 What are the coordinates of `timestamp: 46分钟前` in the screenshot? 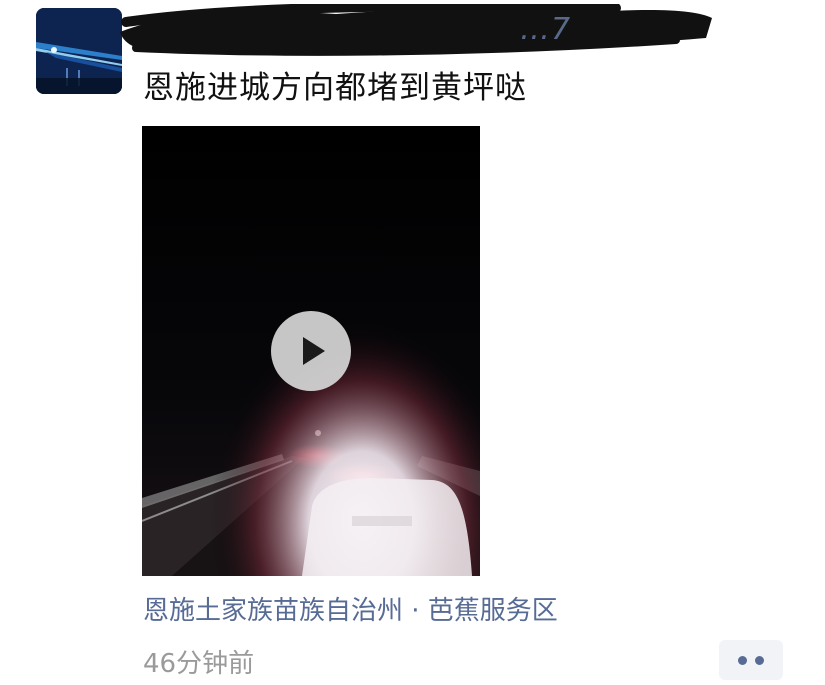 It's located at (199, 664).